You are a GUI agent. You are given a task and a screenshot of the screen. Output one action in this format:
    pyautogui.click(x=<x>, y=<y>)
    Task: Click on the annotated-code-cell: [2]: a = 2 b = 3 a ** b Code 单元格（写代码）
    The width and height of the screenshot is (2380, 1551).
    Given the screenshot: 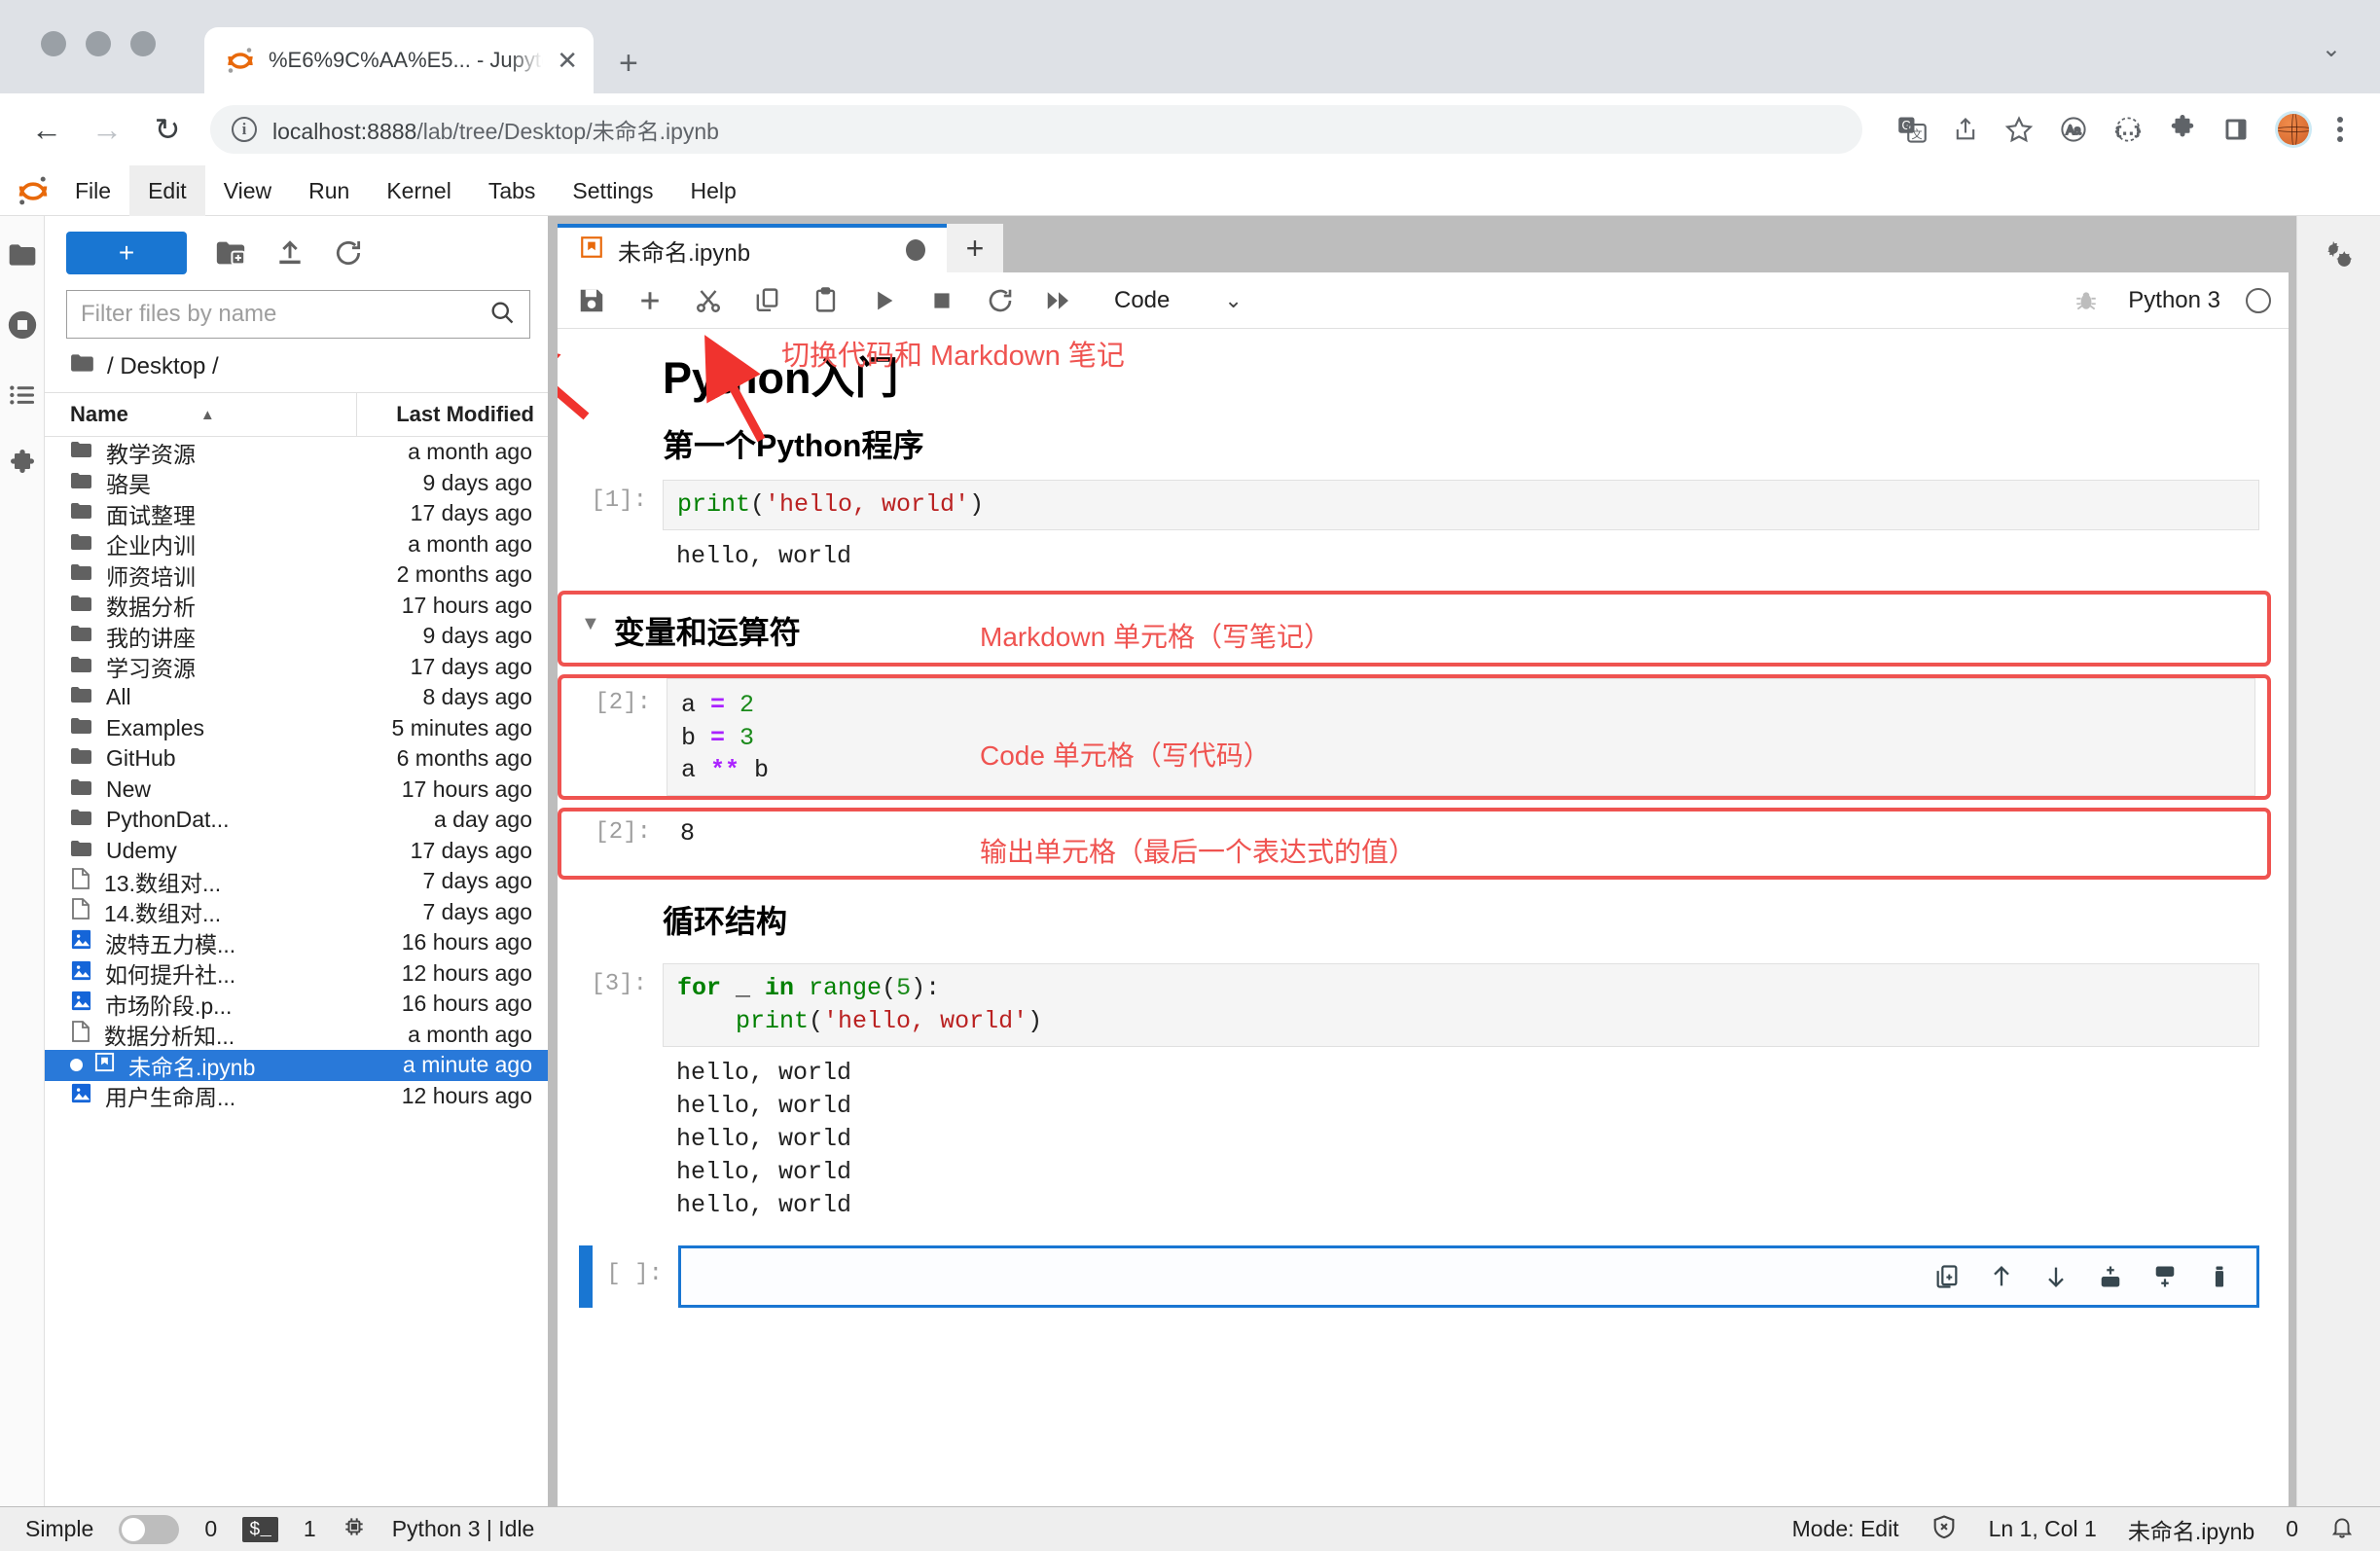 What is the action you would take?
    pyautogui.click(x=1414, y=736)
    